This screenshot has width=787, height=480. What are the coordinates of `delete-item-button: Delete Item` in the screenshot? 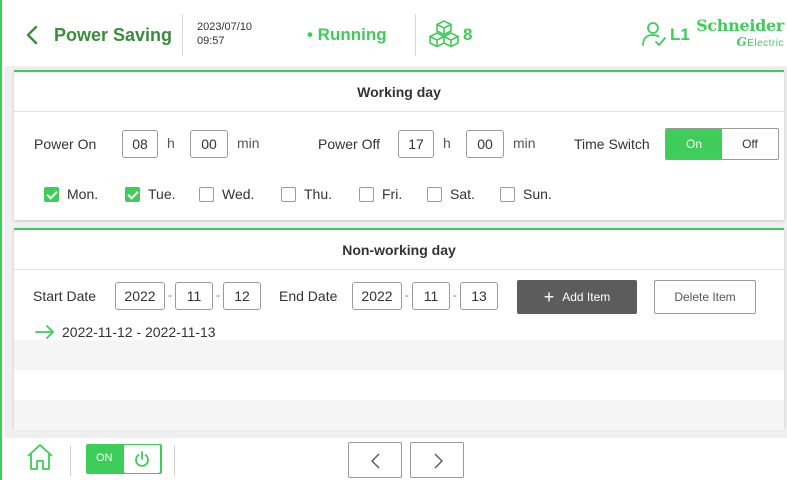 It's located at (705, 297).